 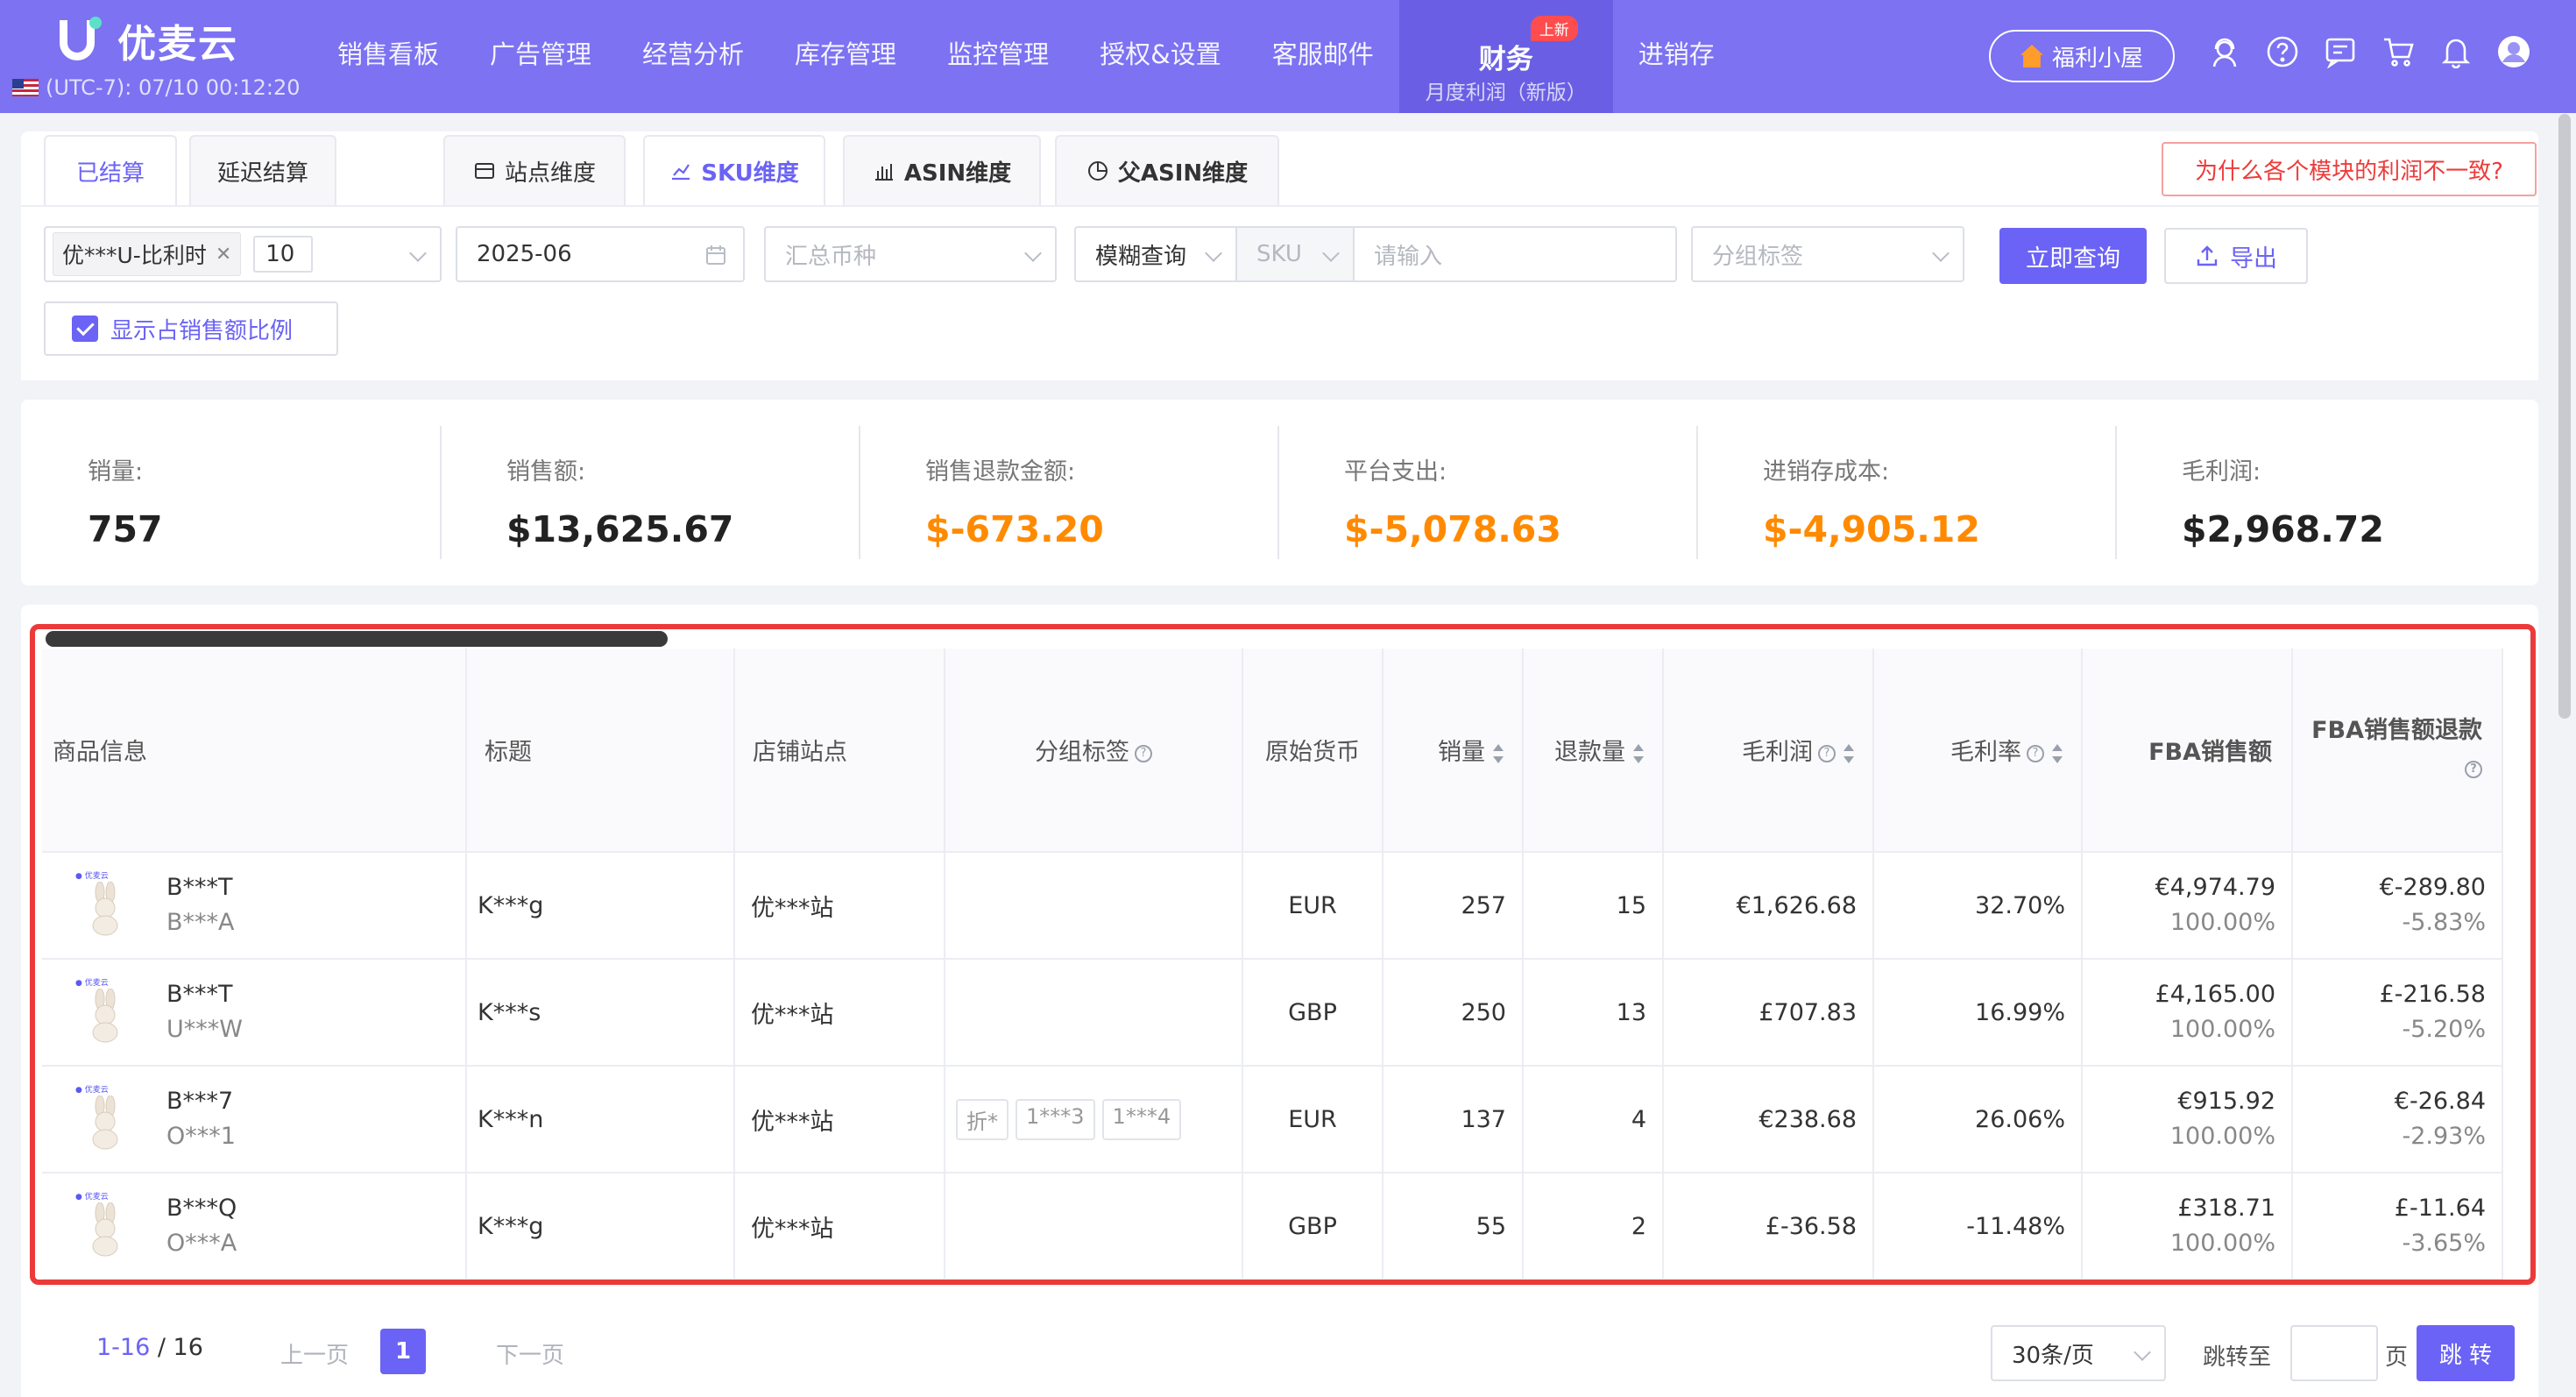 I want to click on group-tag: 折*, so click(x=982, y=1119).